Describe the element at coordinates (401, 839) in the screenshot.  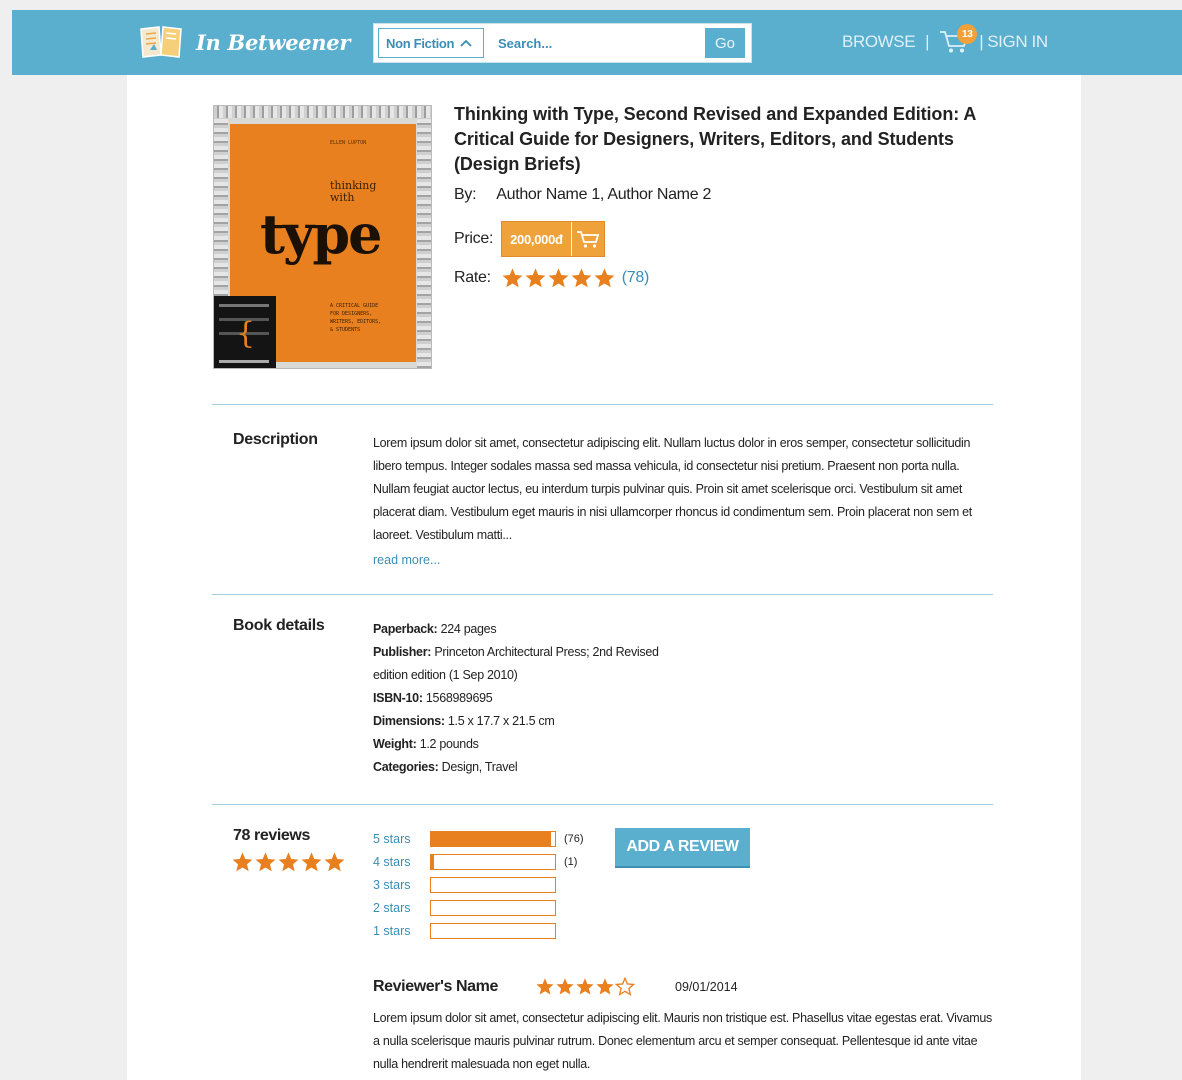
I see `rating-filter-link: 5 stars` at that location.